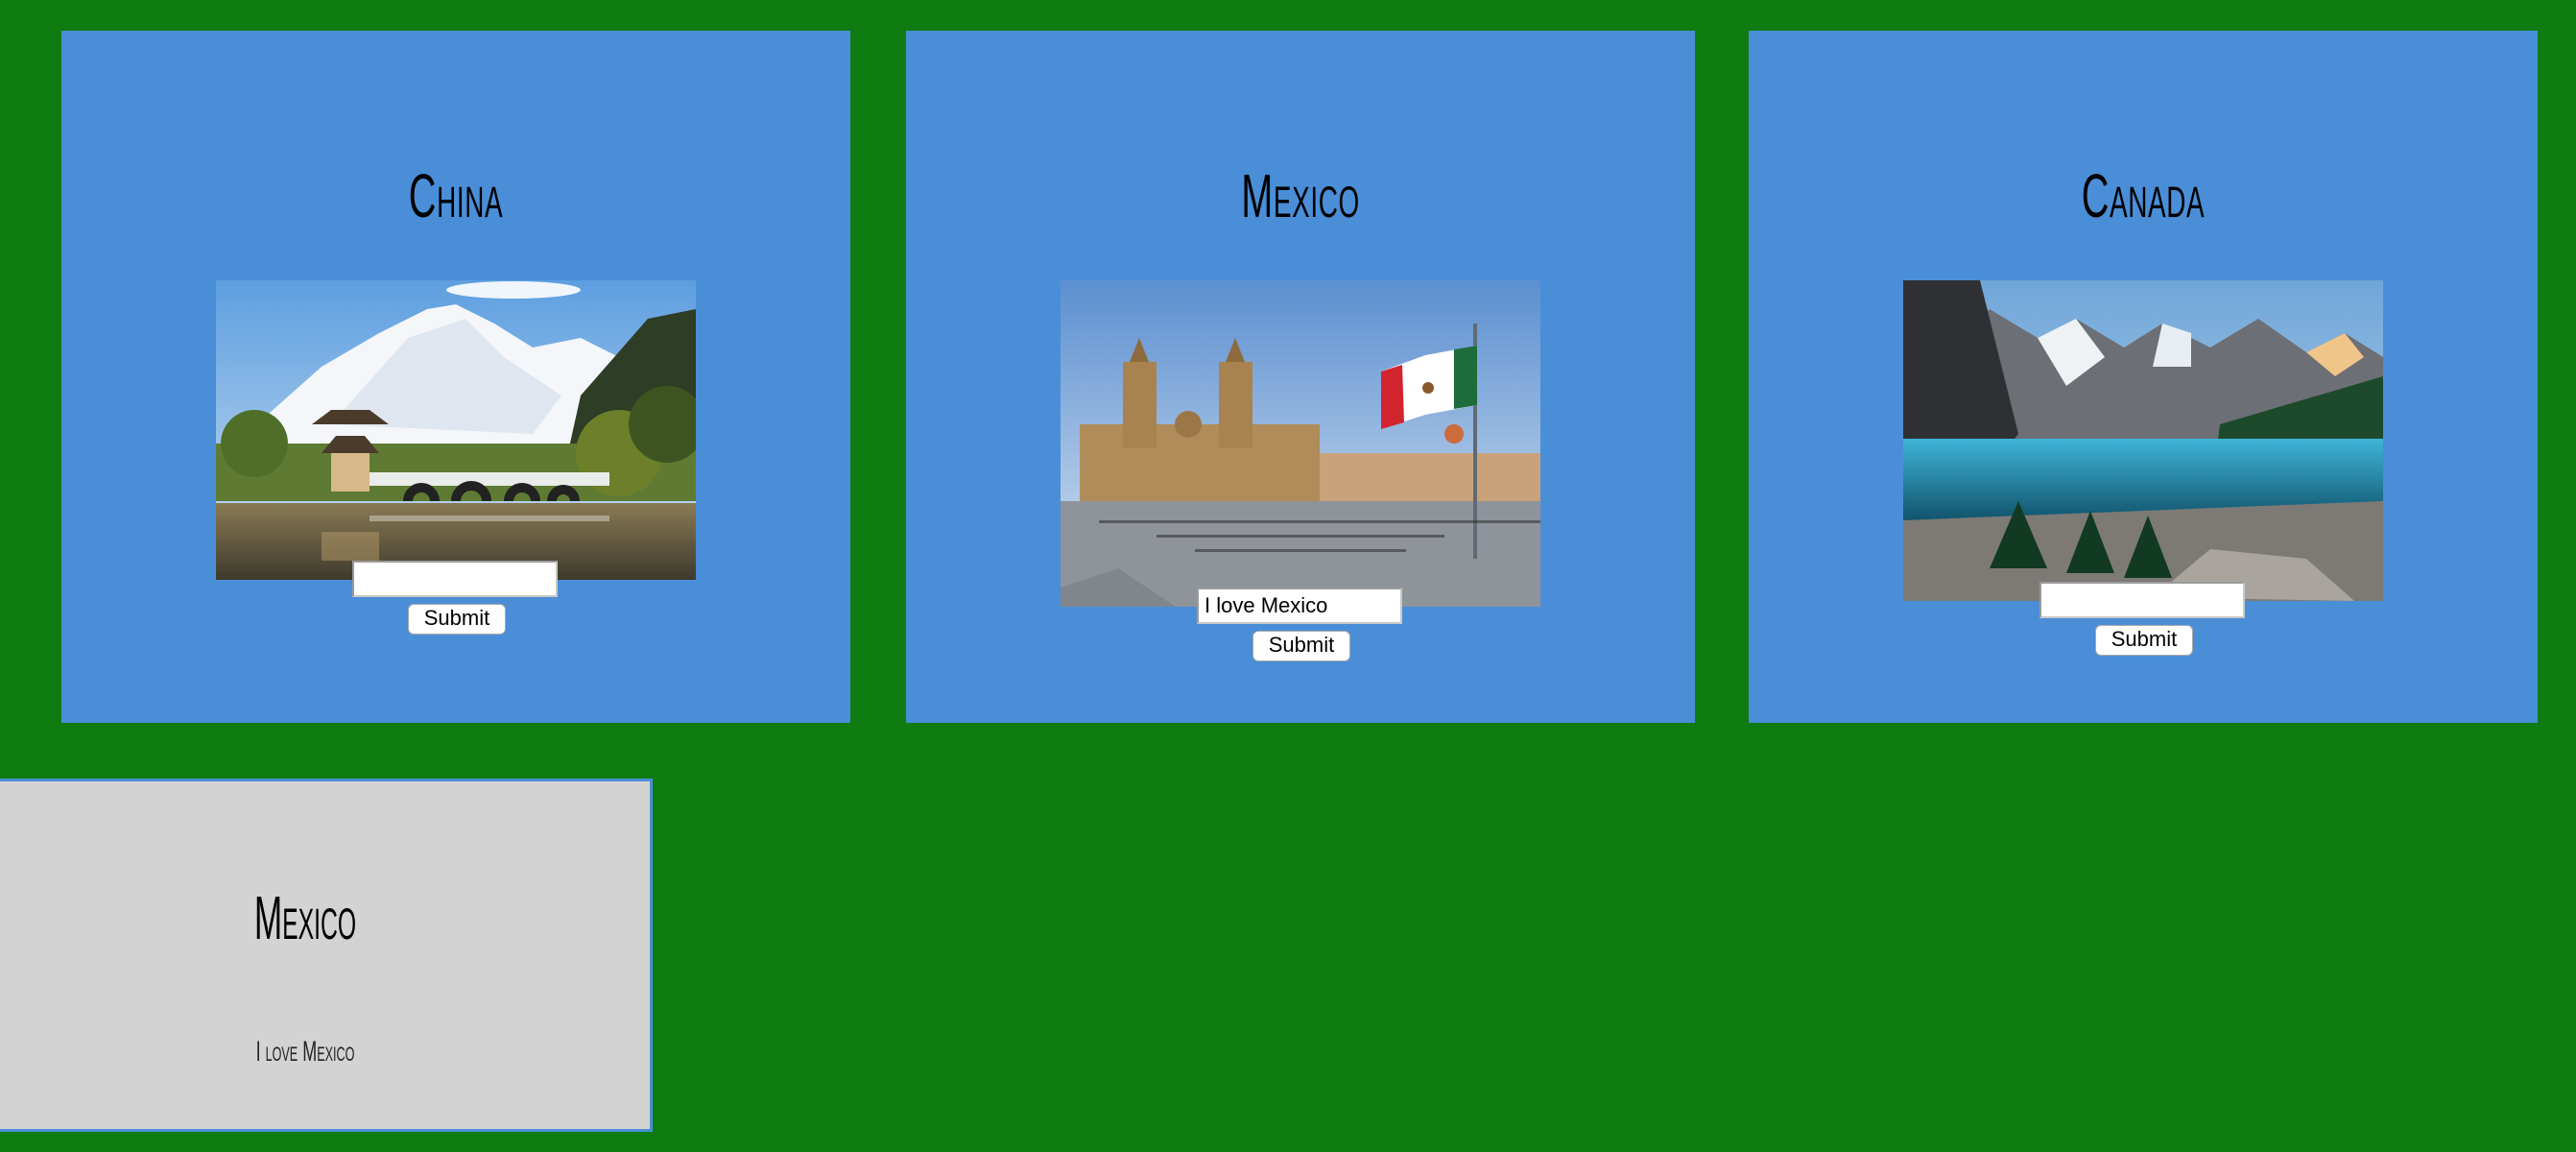 The height and width of the screenshot is (1152, 2576). What do you see at coordinates (456, 195) in the screenshot?
I see `country-title: China` at bounding box center [456, 195].